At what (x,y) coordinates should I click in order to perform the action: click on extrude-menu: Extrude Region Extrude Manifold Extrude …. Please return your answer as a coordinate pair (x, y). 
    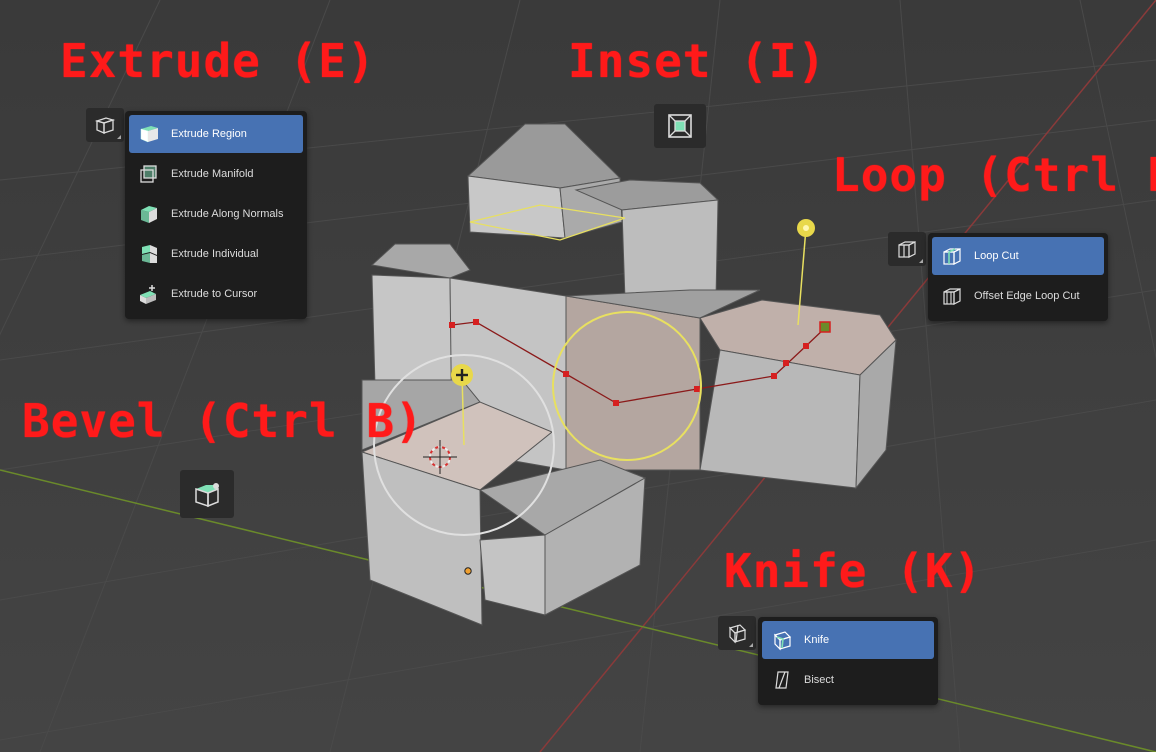
    Looking at the image, I should click on (216, 215).